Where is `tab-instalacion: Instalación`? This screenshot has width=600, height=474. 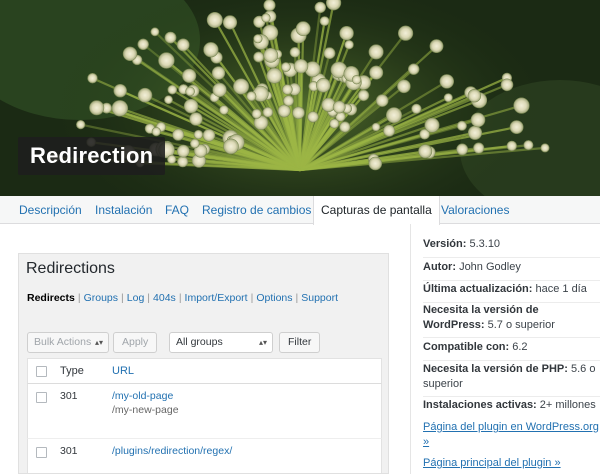
tab-instalacion: Instalación is located at coordinates (123, 210).